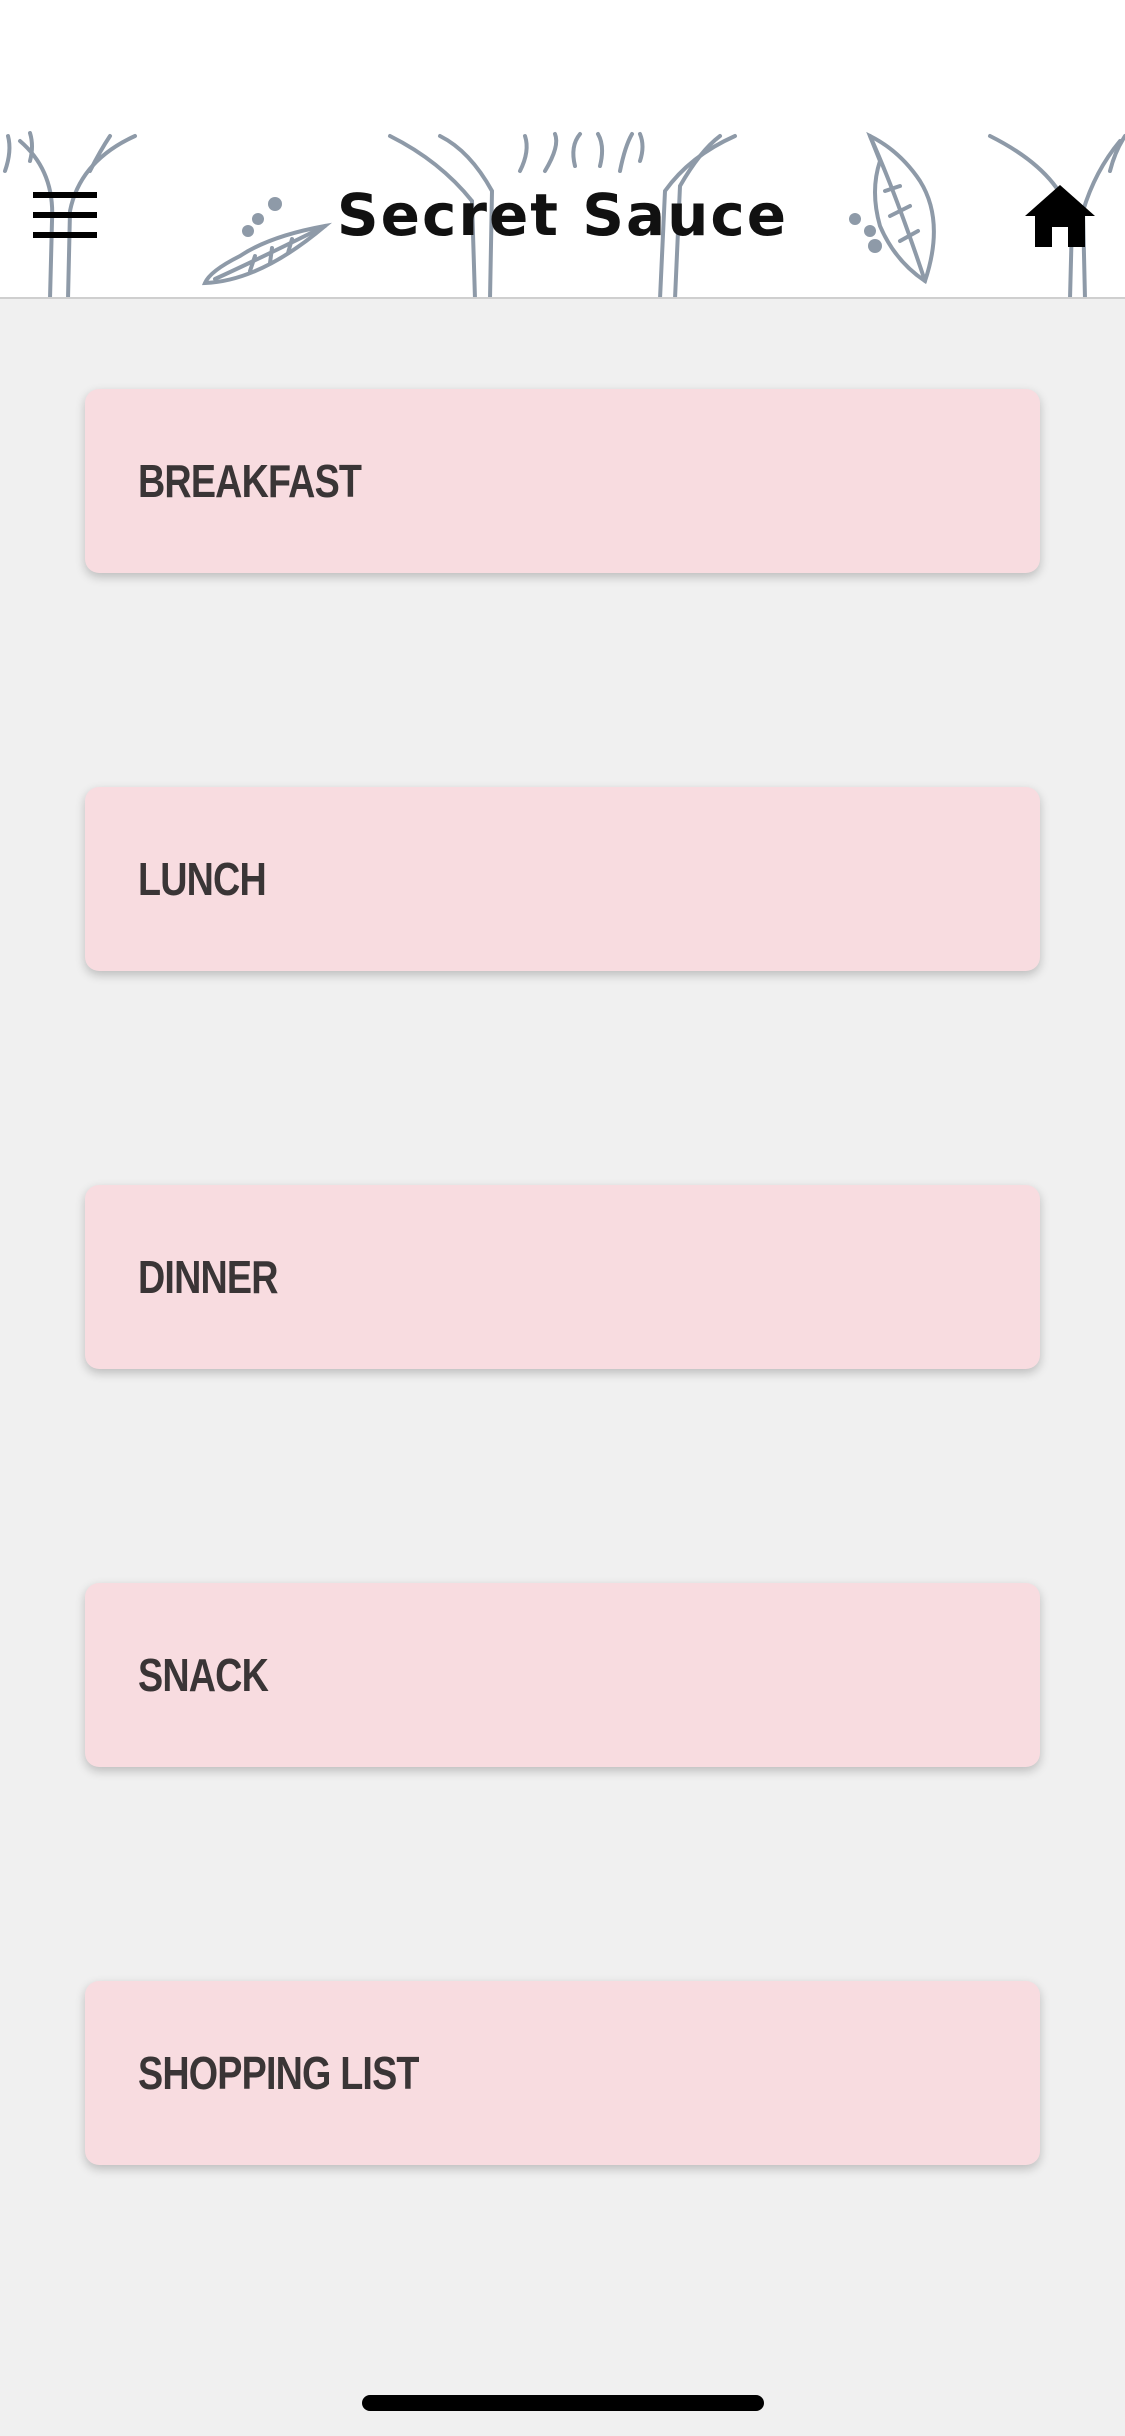 Image resolution: width=1125 pixels, height=2436 pixels. Describe the element at coordinates (250, 481) in the screenshot. I see `card-label: BREAKFAST` at that location.